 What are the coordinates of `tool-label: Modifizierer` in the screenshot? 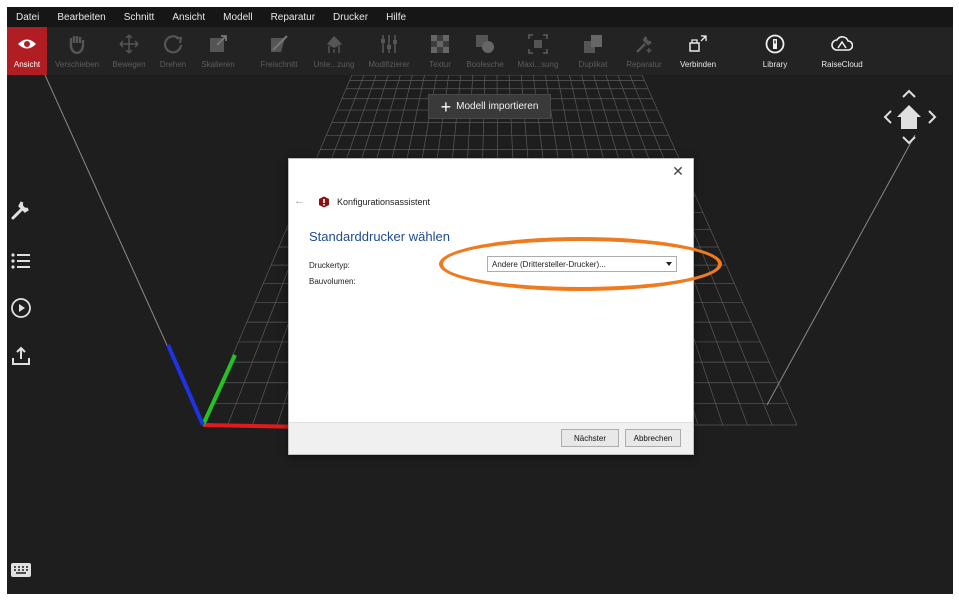 It's located at (389, 64).